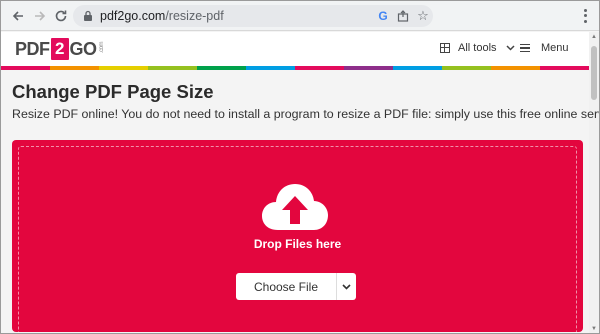 This screenshot has height=334, width=600. I want to click on site-header: PDF 2 GO .com All tools Menu, so click(295, 49).